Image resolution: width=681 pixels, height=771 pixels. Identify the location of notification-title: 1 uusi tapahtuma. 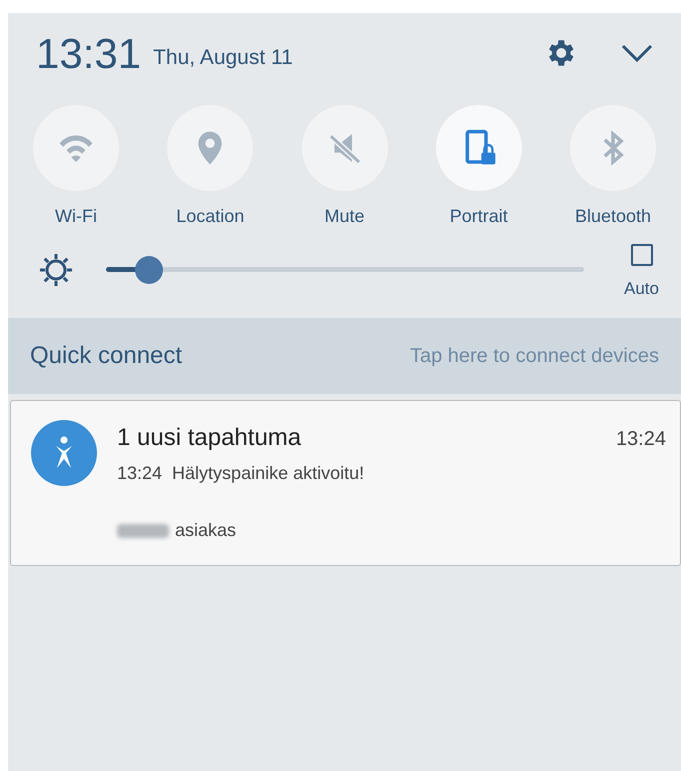
(209, 438).